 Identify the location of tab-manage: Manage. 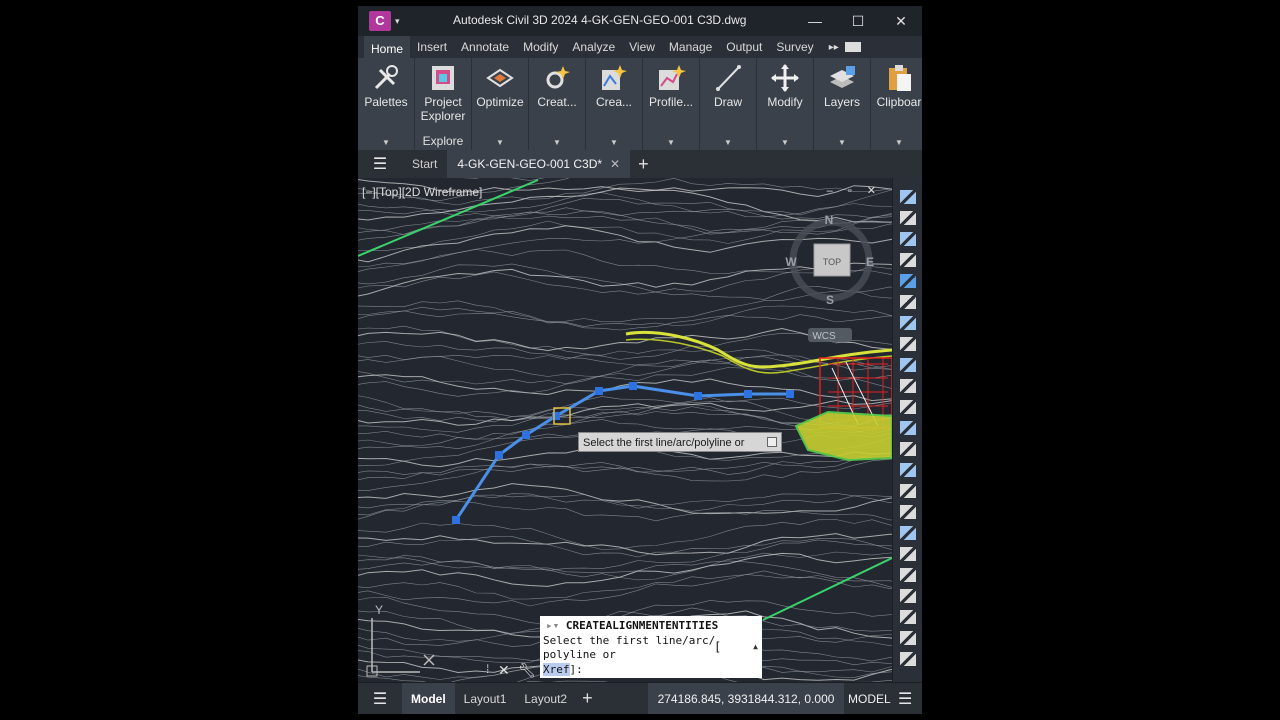
(690, 47).